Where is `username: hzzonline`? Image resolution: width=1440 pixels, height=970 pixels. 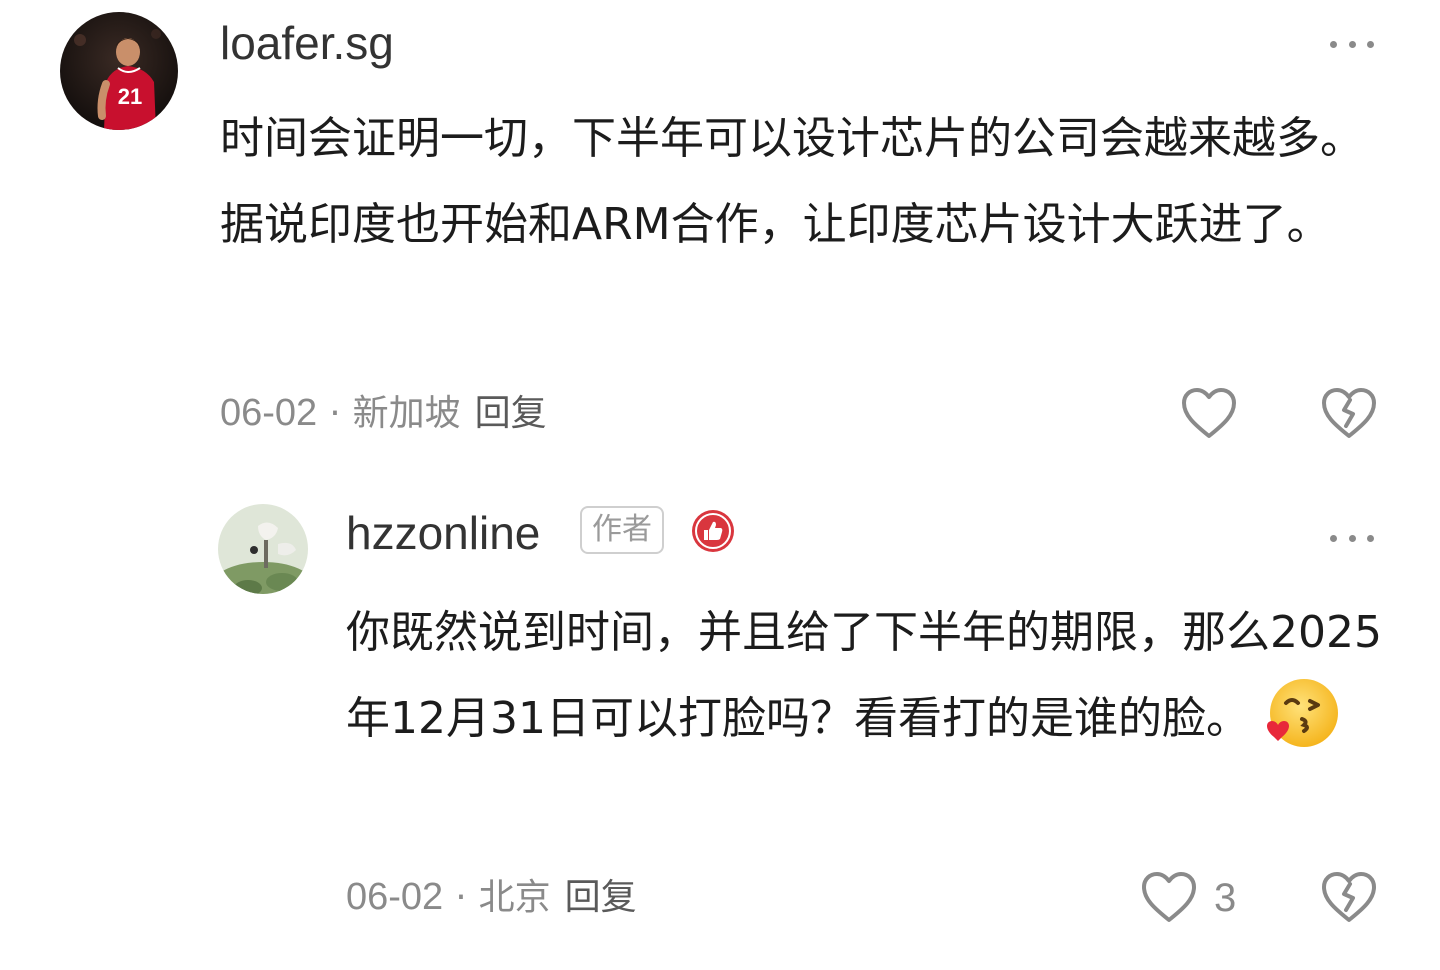 username: hzzonline is located at coordinates (443, 533).